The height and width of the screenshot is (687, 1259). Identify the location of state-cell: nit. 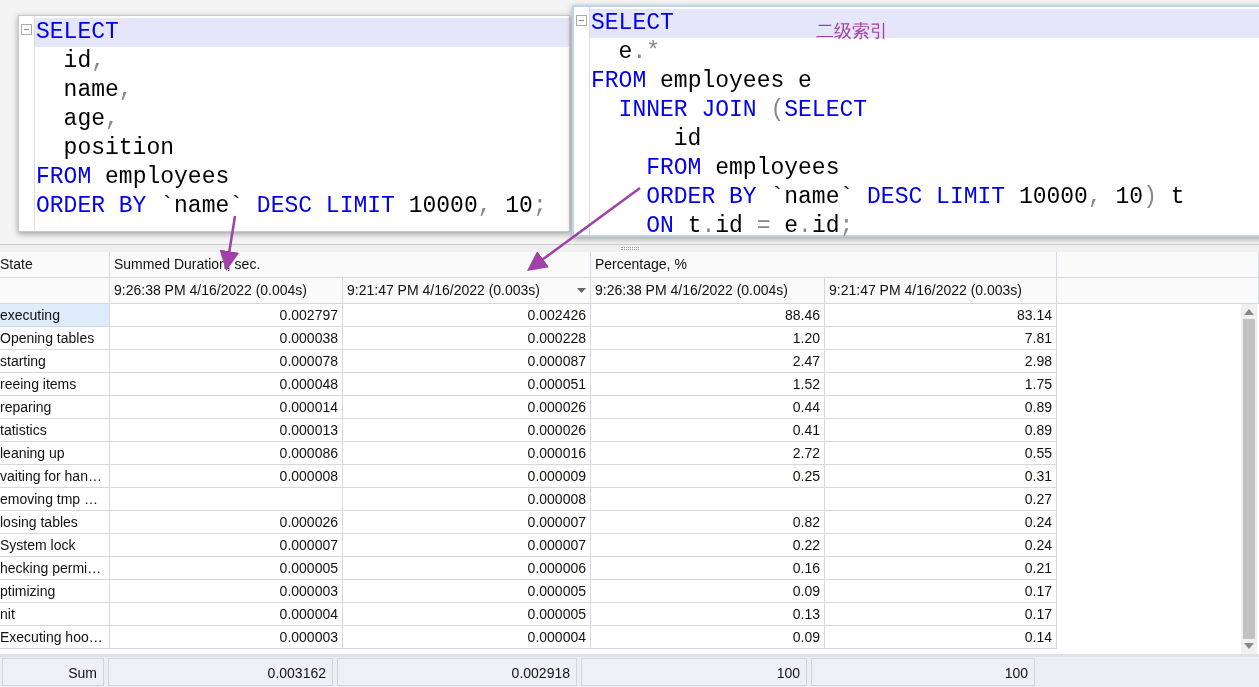
(55, 614).